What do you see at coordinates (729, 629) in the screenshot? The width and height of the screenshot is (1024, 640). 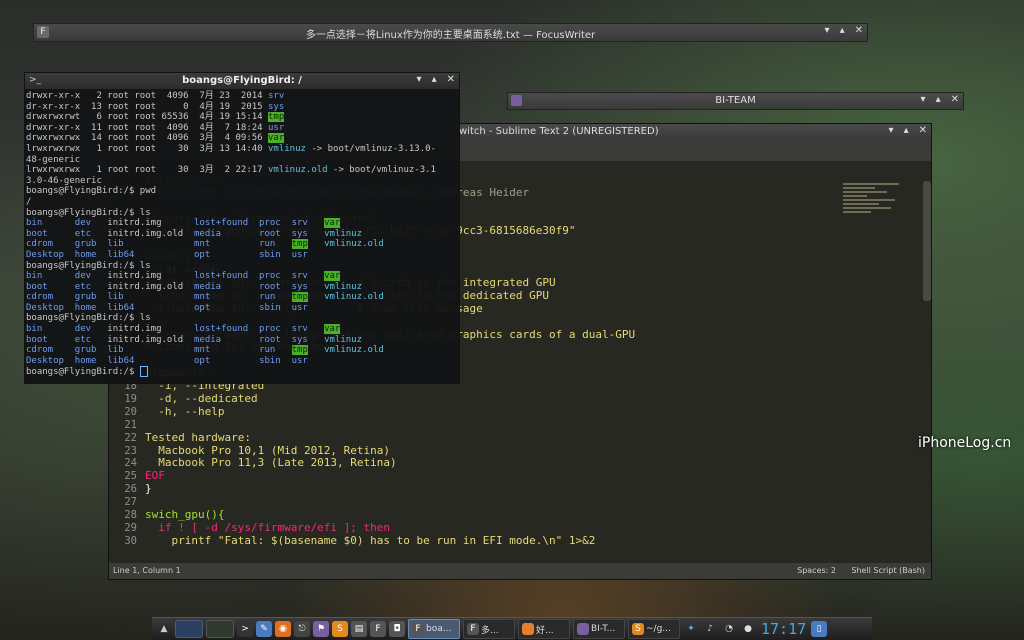 I see `gauge-icon: ◔` at bounding box center [729, 629].